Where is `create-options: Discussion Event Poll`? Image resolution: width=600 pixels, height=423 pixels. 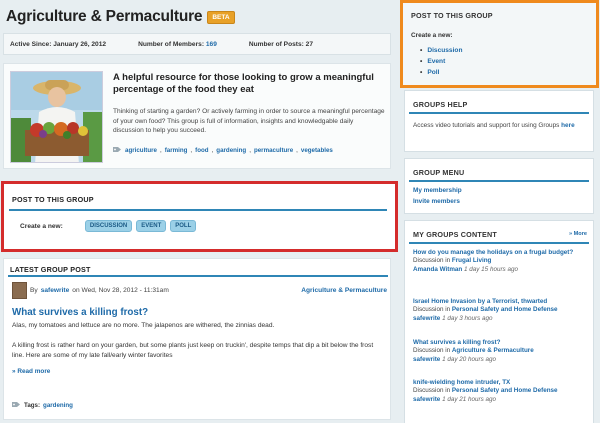 create-options: Discussion Event Poll is located at coordinates (444, 61).